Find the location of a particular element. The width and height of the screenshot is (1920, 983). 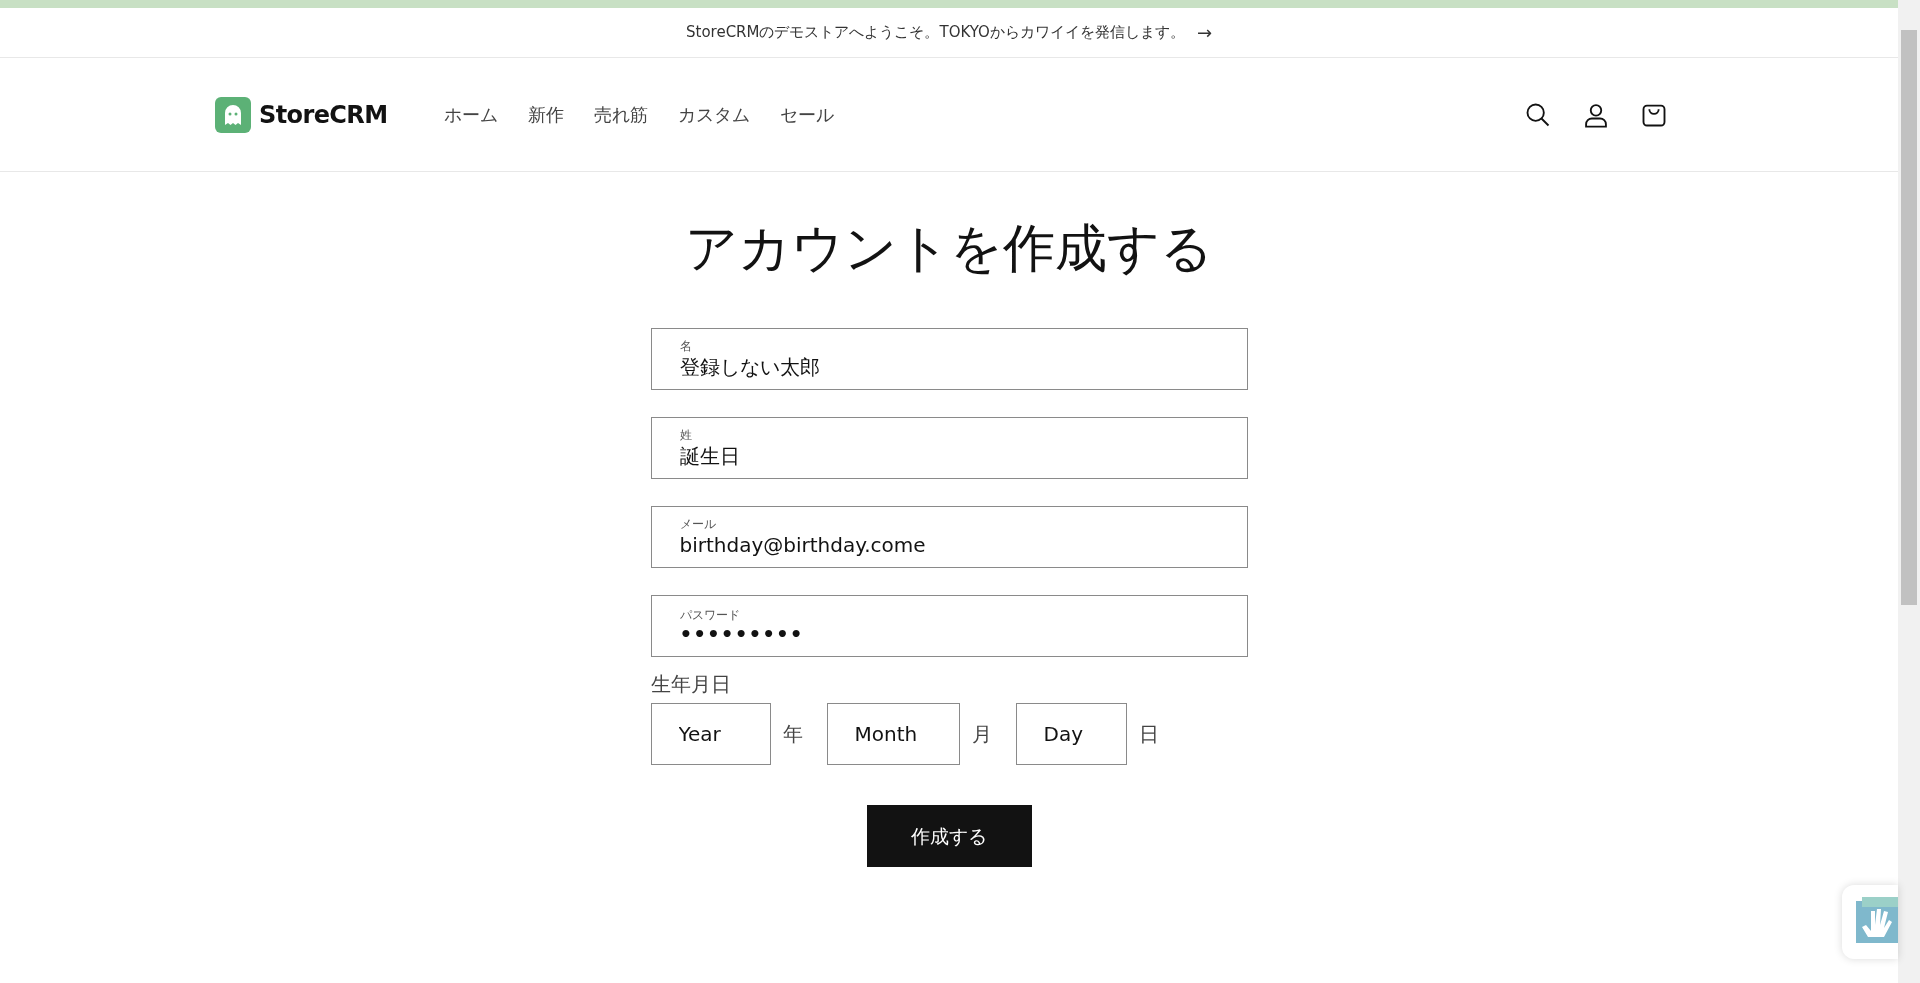

field-label: メール is located at coordinates (698, 524).